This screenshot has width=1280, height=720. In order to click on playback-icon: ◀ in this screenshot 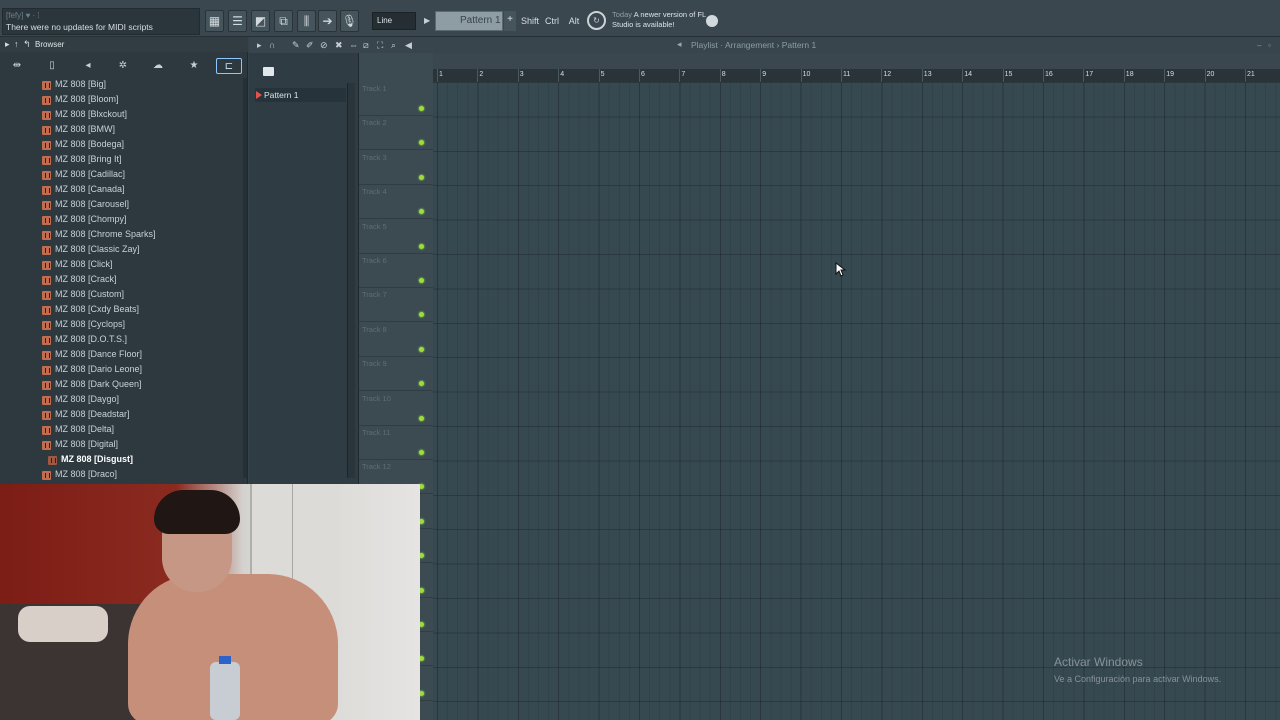, I will do `click(408, 45)`.